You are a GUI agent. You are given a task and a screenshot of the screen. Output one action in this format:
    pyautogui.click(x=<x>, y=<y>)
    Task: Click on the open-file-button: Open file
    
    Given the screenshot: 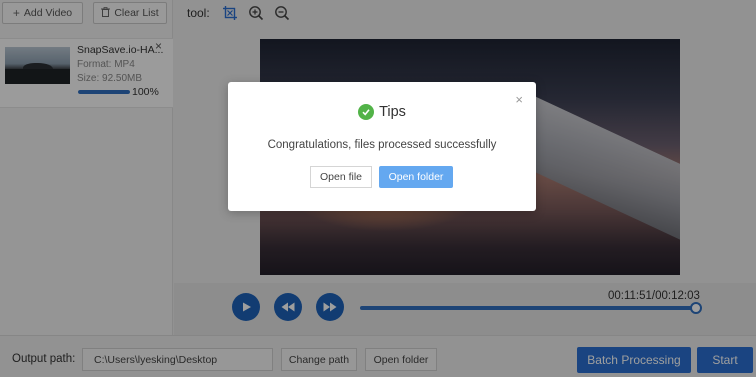 What is the action you would take?
    pyautogui.click(x=341, y=177)
    